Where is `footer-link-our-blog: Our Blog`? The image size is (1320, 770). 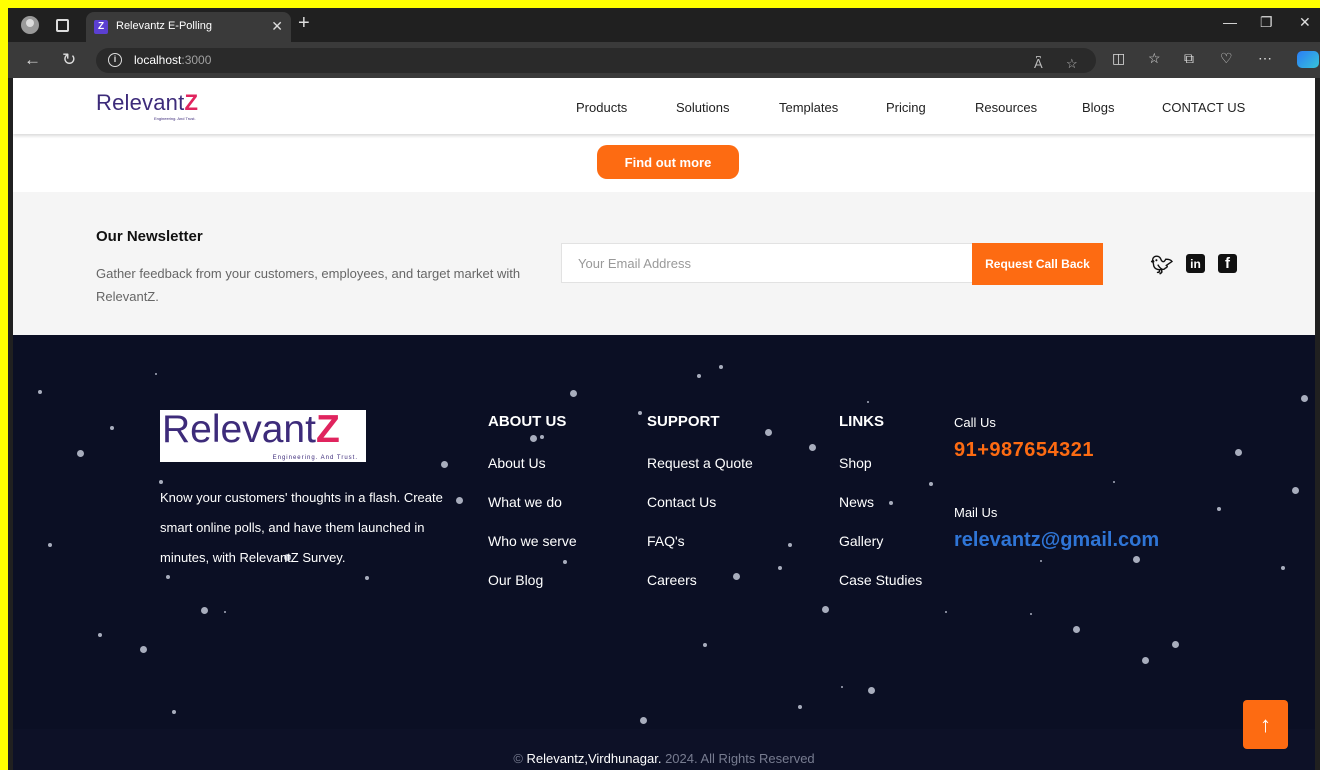 footer-link-our-blog: Our Blog is located at coordinates (515, 580).